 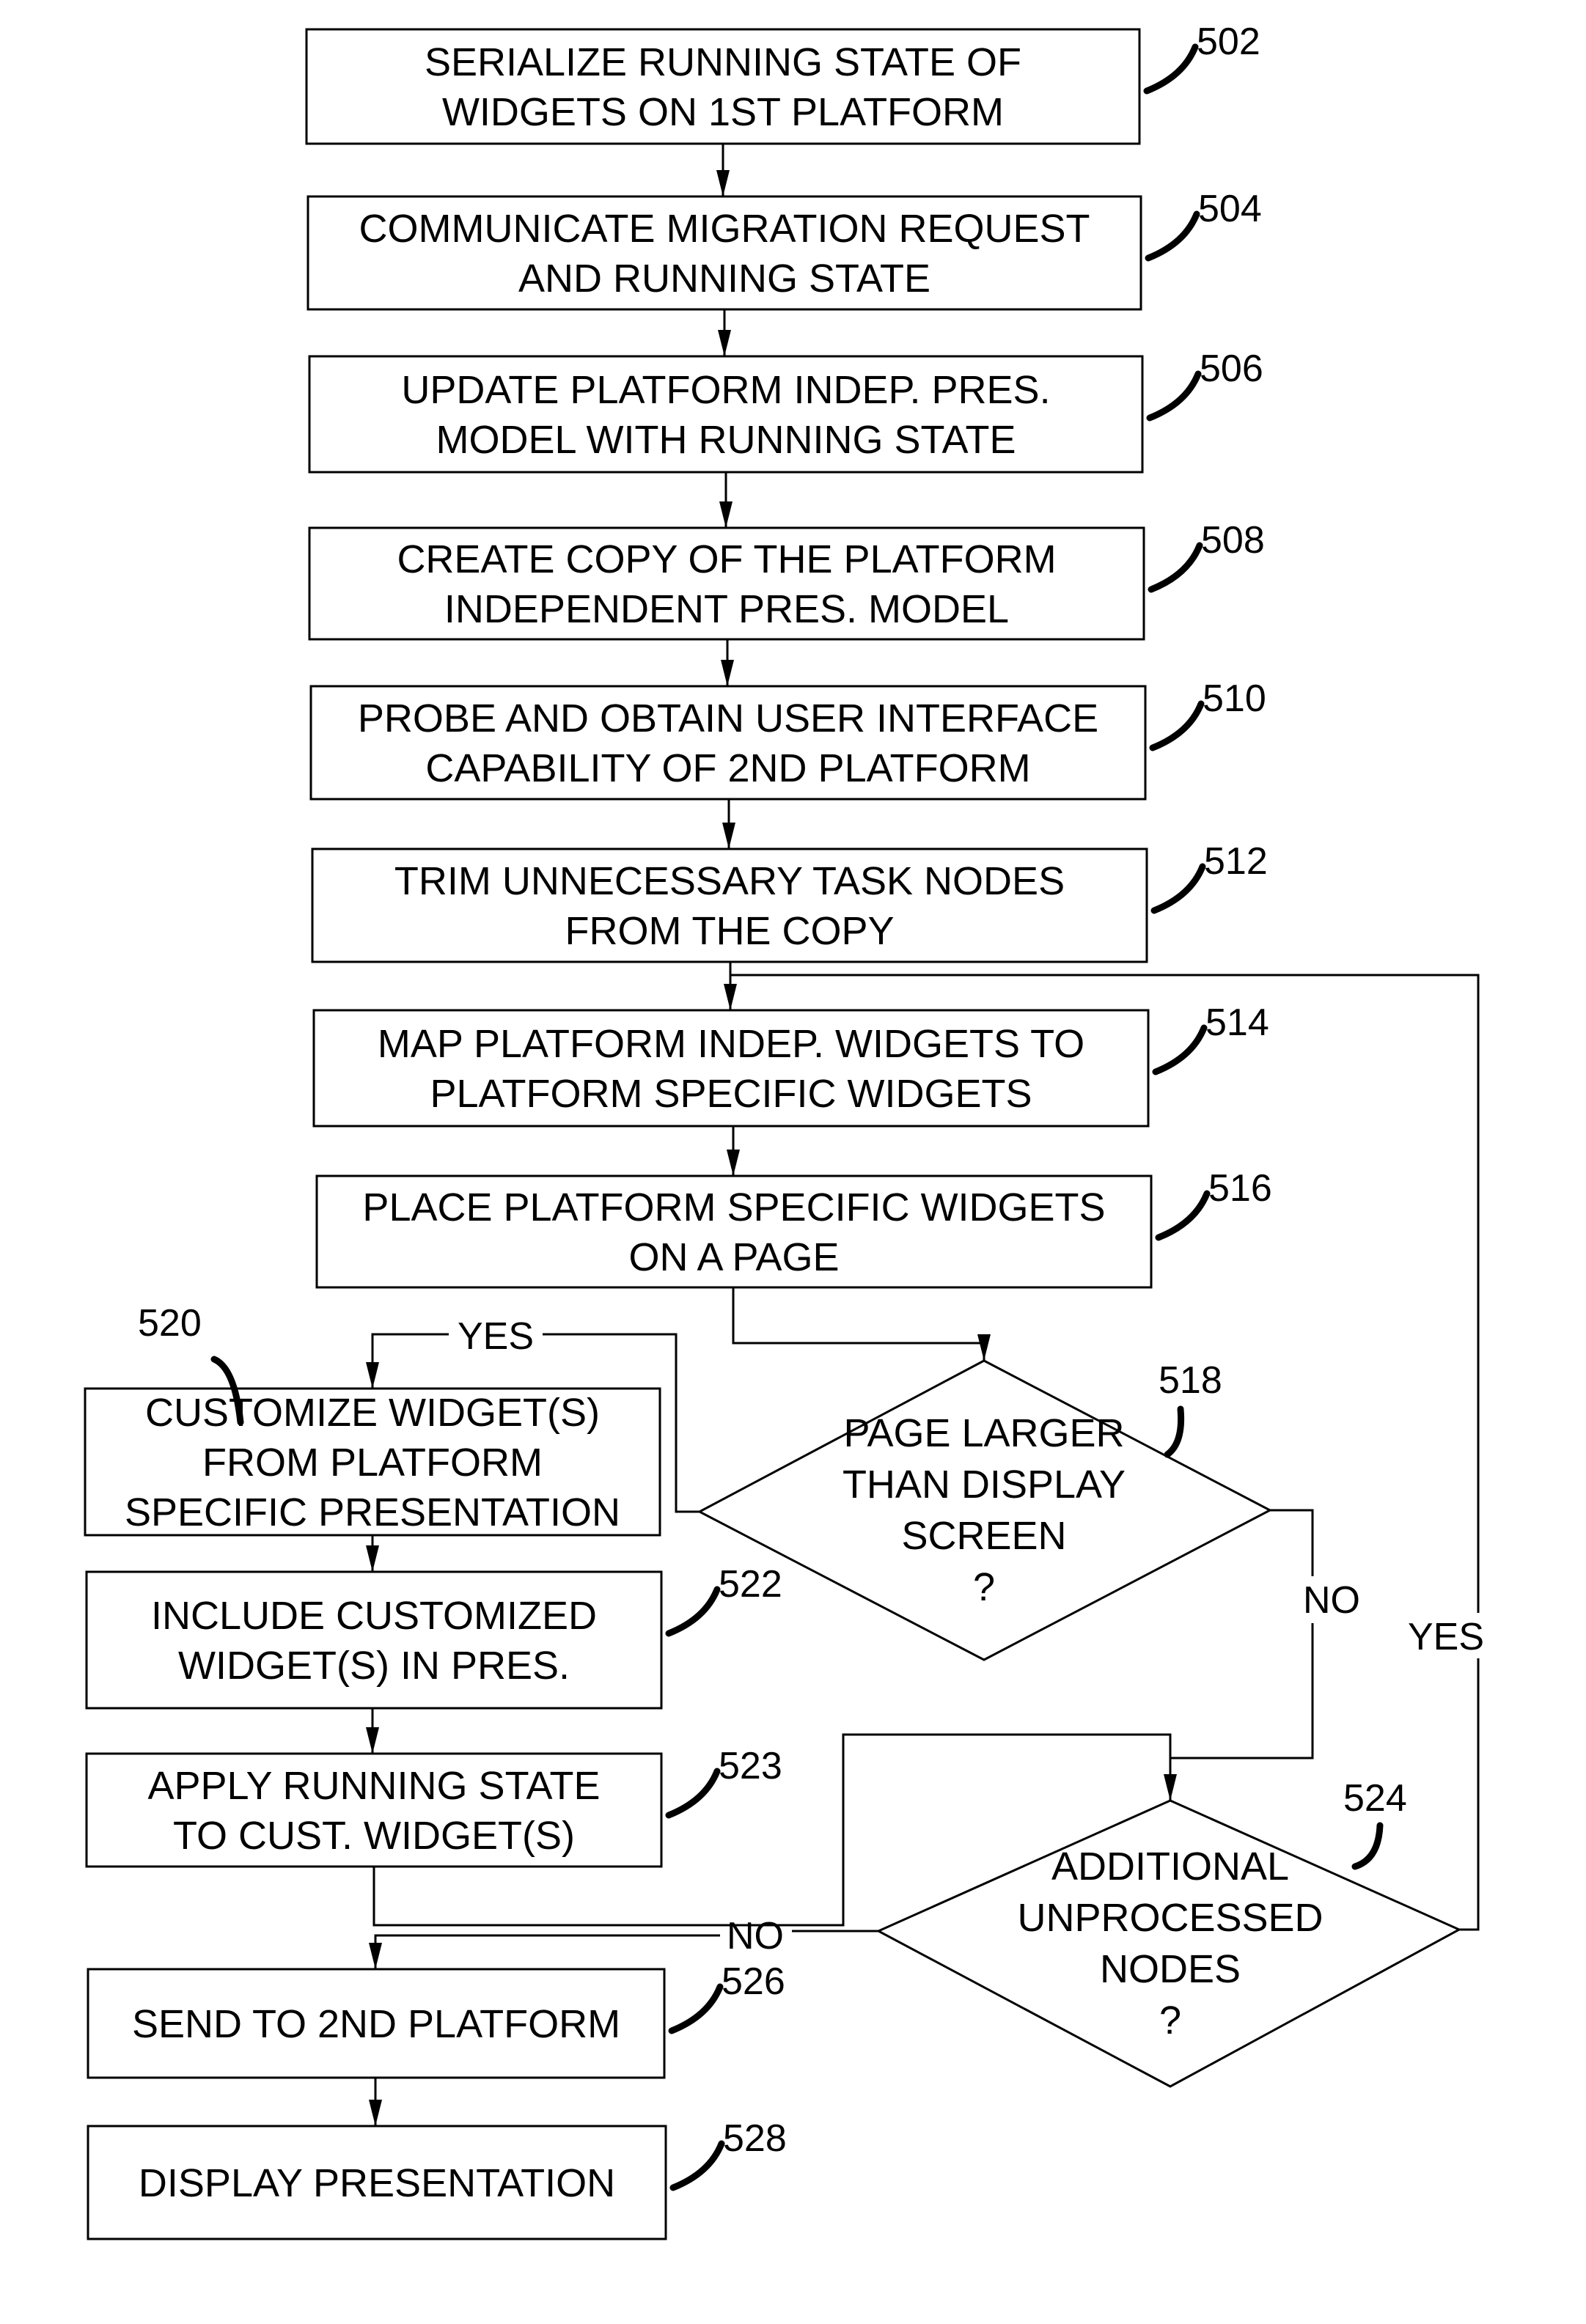 What do you see at coordinates (374, 1616) in the screenshot?
I see `step-text: INCLUDE CUSTOMIZED` at bounding box center [374, 1616].